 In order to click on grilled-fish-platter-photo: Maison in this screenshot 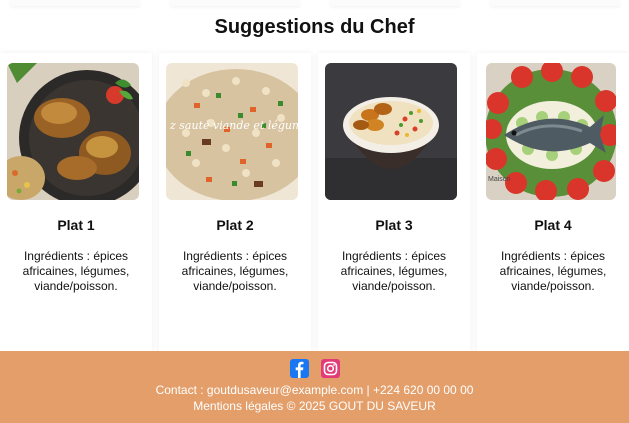, I will do `click(551, 131)`.